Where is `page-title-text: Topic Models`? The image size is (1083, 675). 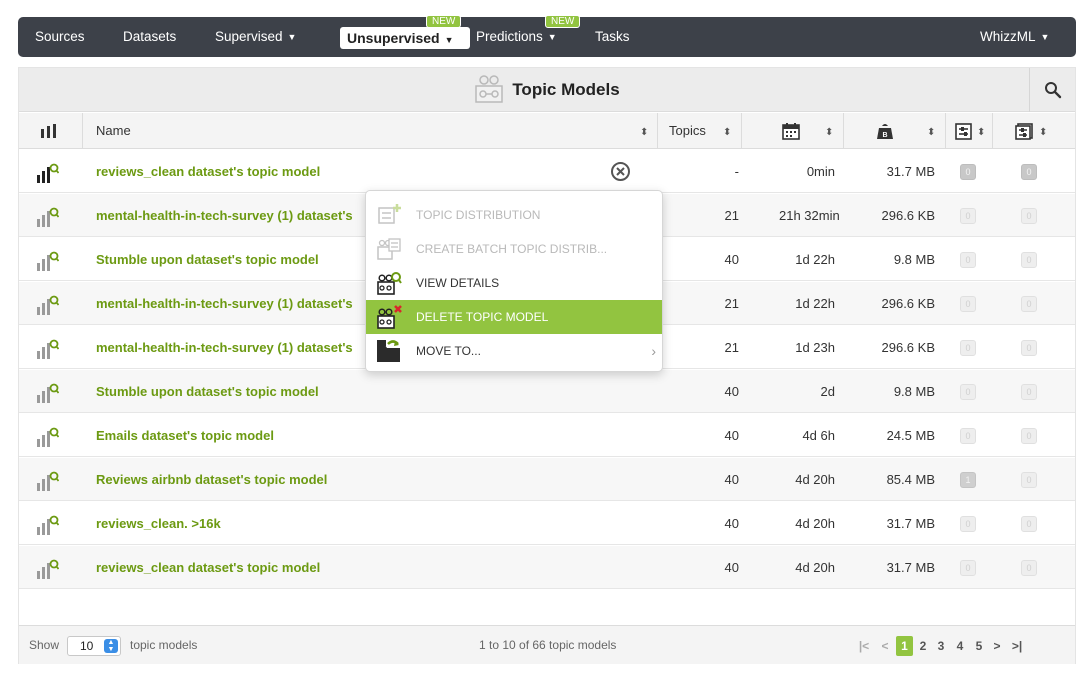 page-title-text: Topic Models is located at coordinates (566, 89).